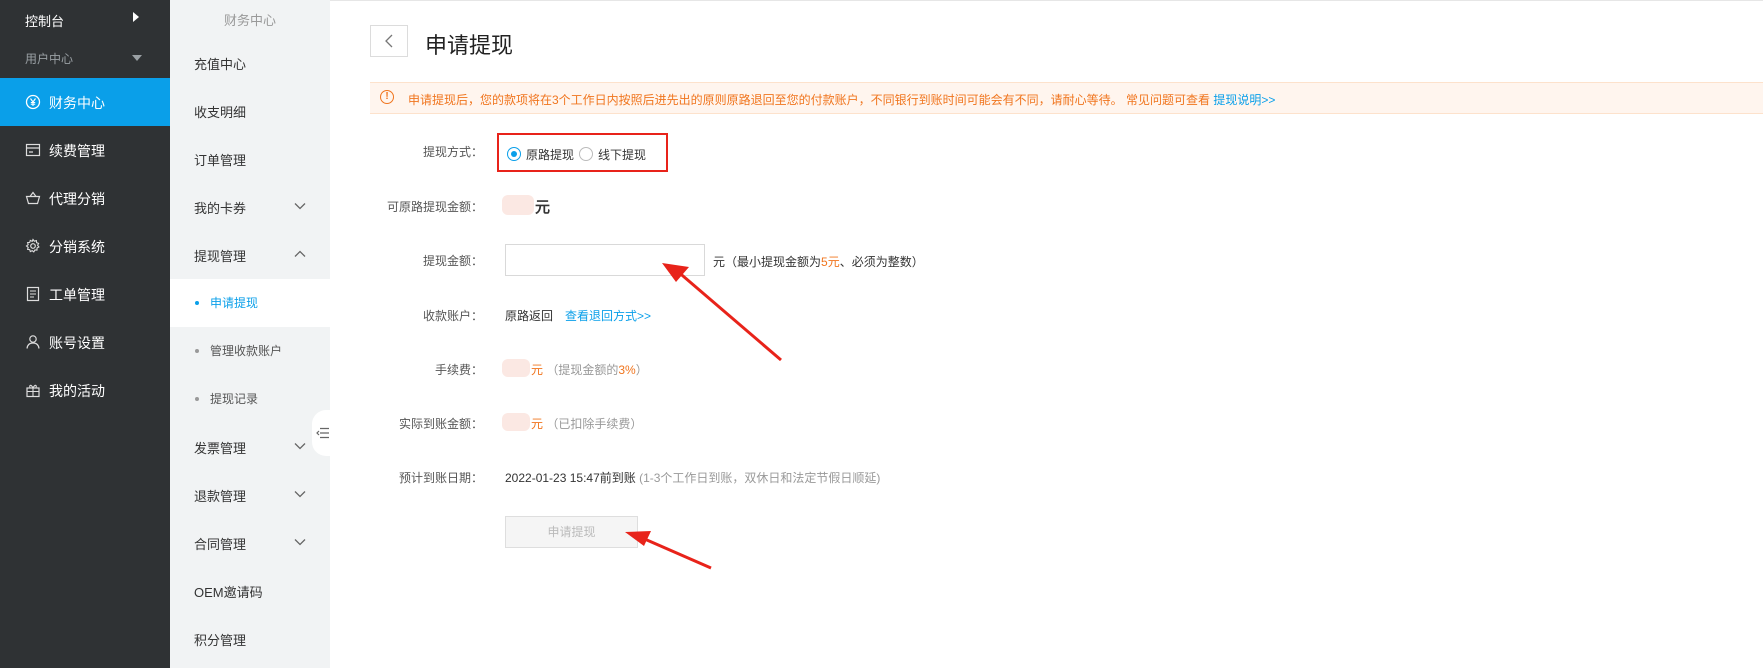 This screenshot has height=668, width=1763. I want to click on sidebar-item-agent: 代理分销, so click(85, 198).